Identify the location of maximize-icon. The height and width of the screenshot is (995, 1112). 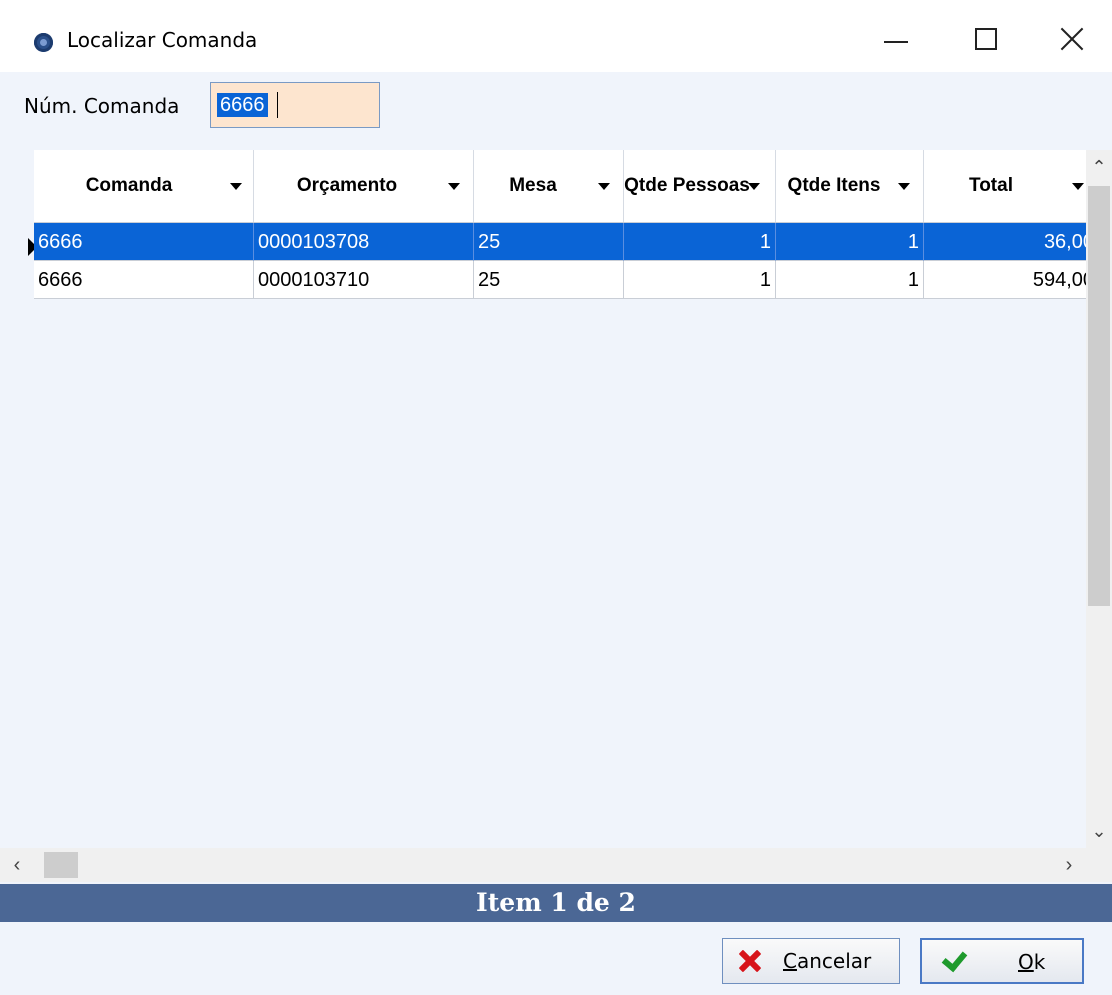
(984, 39).